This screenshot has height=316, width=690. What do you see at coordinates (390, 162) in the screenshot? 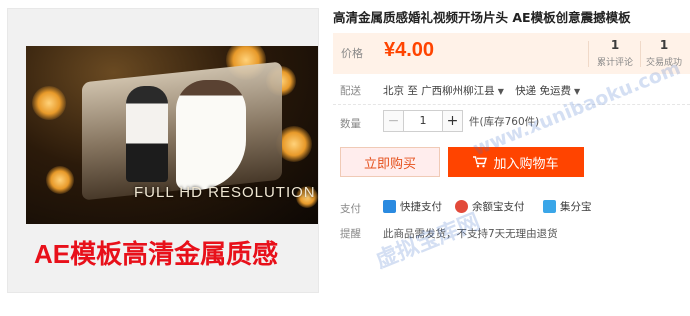
I see `buy-now-button: 立即购买` at bounding box center [390, 162].